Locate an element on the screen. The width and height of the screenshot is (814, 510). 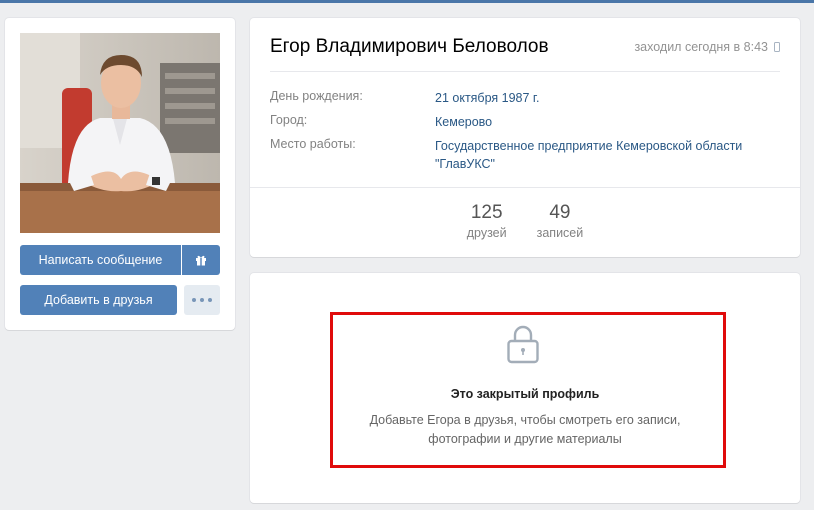
closed-profile-line-2: фотографии и другие материалы is located at coordinates (525, 439).